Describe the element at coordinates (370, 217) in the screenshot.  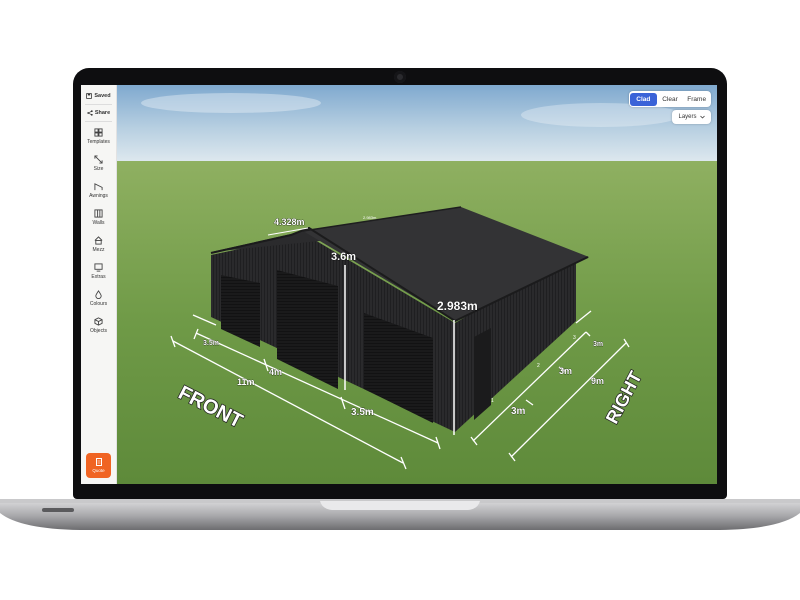
I see `ridge-label: 2.983m` at that location.